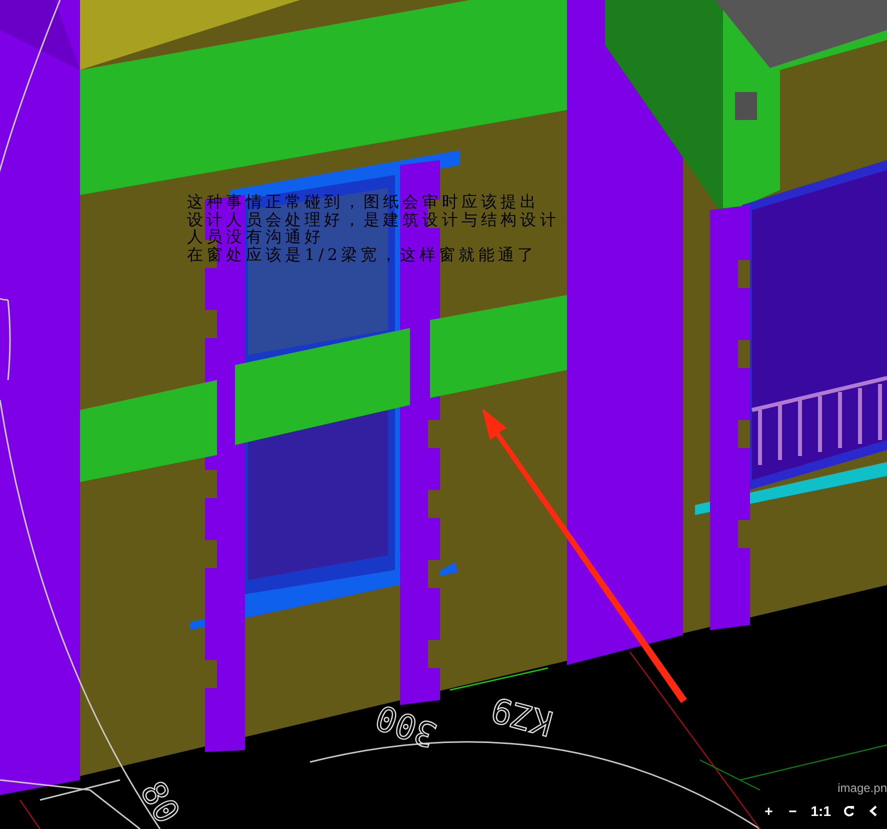 This screenshot has height=829, width=887. I want to click on cad-label: 80, so click(160, 801).